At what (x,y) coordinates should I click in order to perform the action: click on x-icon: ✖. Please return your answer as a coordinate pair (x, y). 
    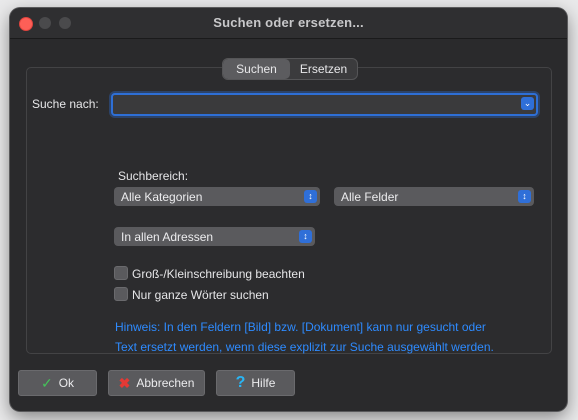
    Looking at the image, I should click on (124, 383).